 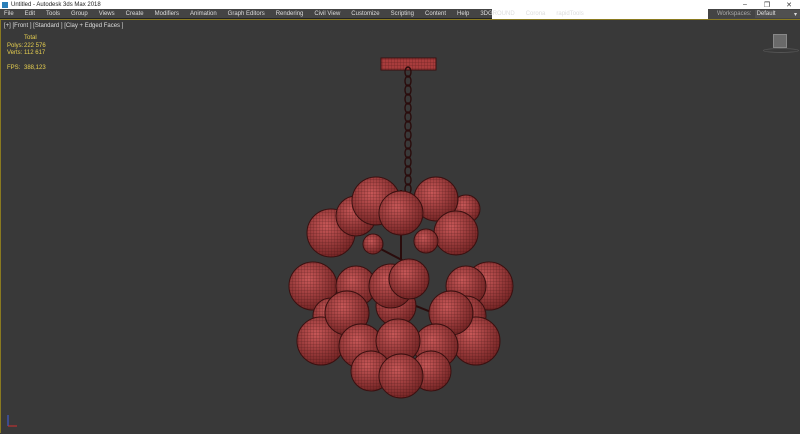 I want to click on menu-modifiers: Modifiers, so click(x=167, y=14).